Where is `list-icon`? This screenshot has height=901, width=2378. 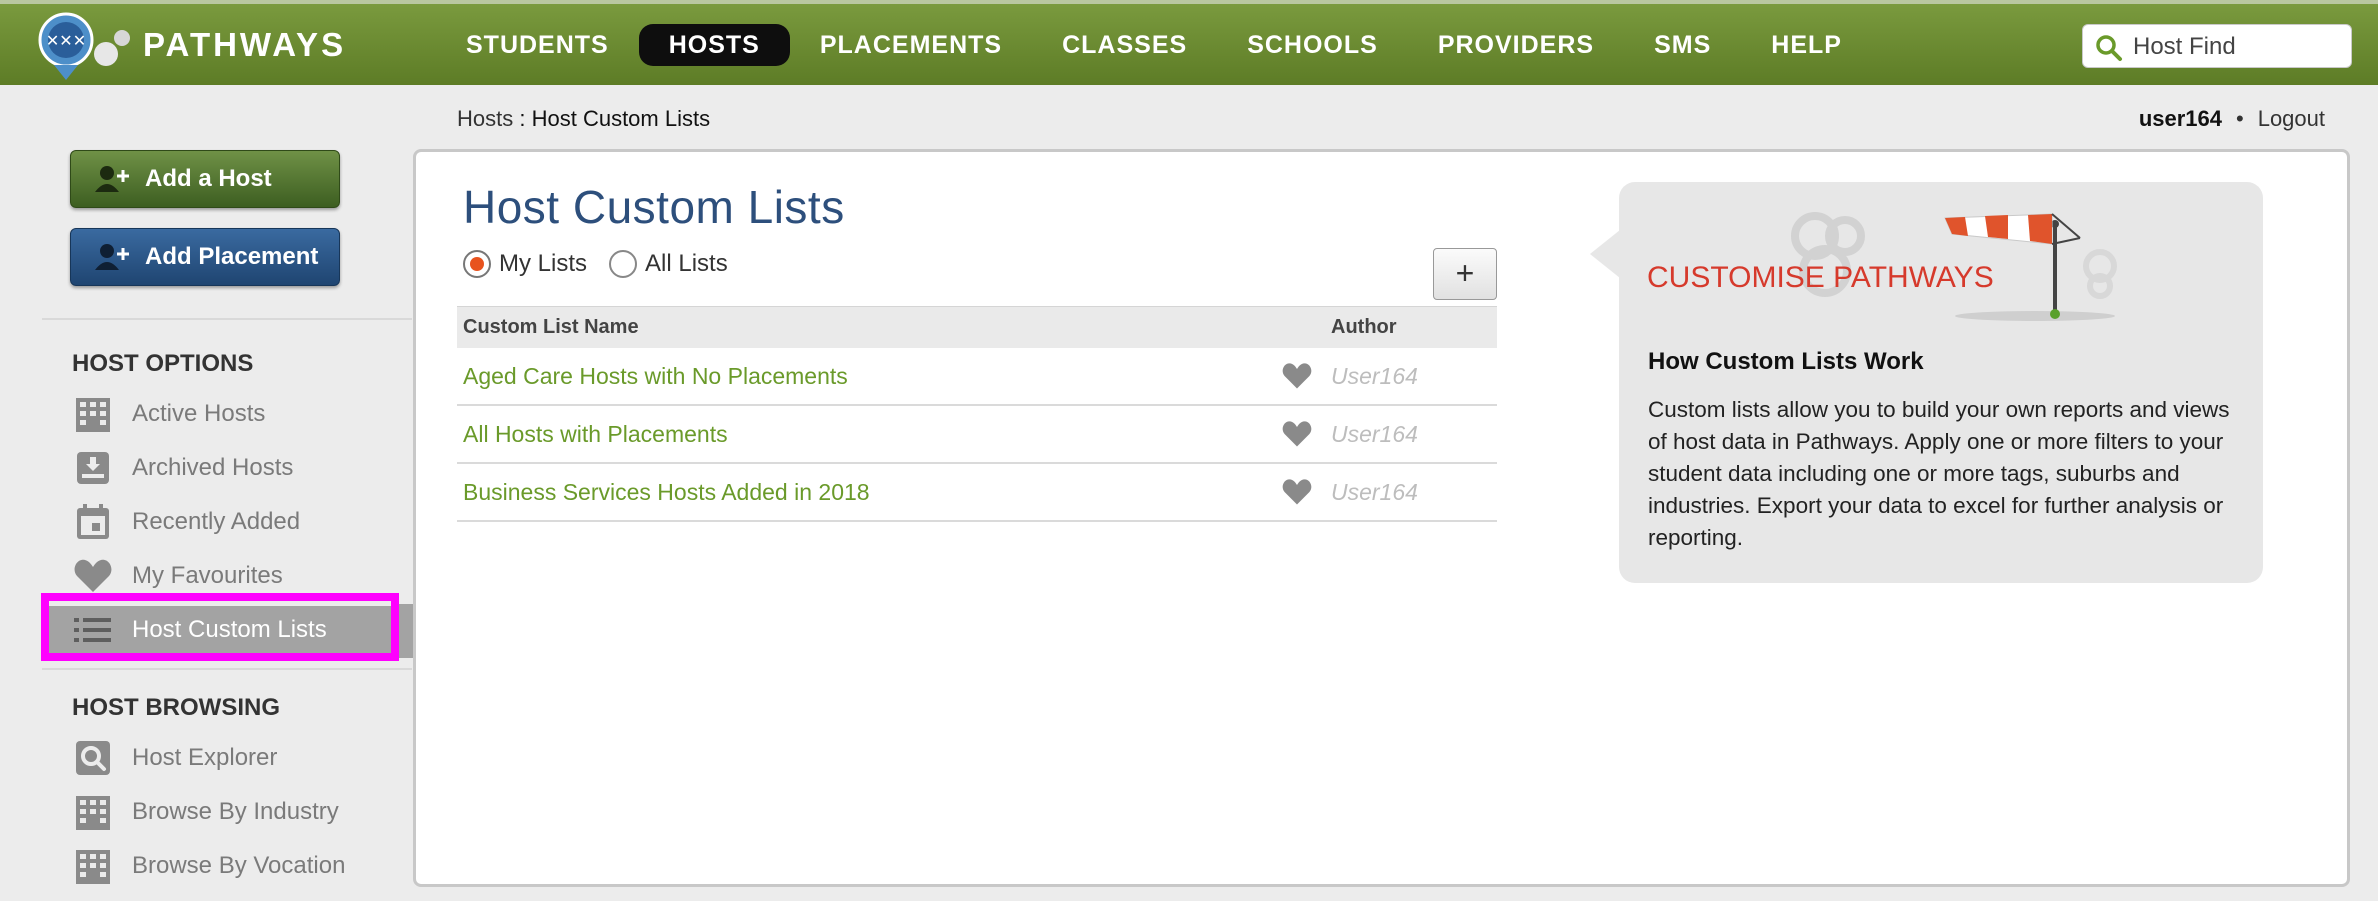 list-icon is located at coordinates (92, 630).